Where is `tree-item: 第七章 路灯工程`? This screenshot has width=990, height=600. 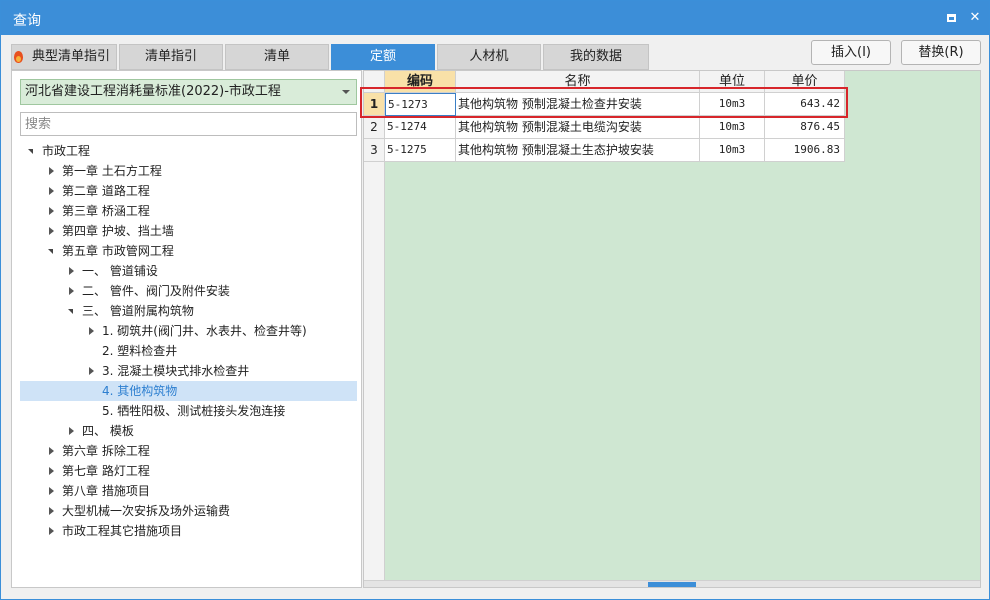 tree-item: 第七章 路灯工程 is located at coordinates (188, 471).